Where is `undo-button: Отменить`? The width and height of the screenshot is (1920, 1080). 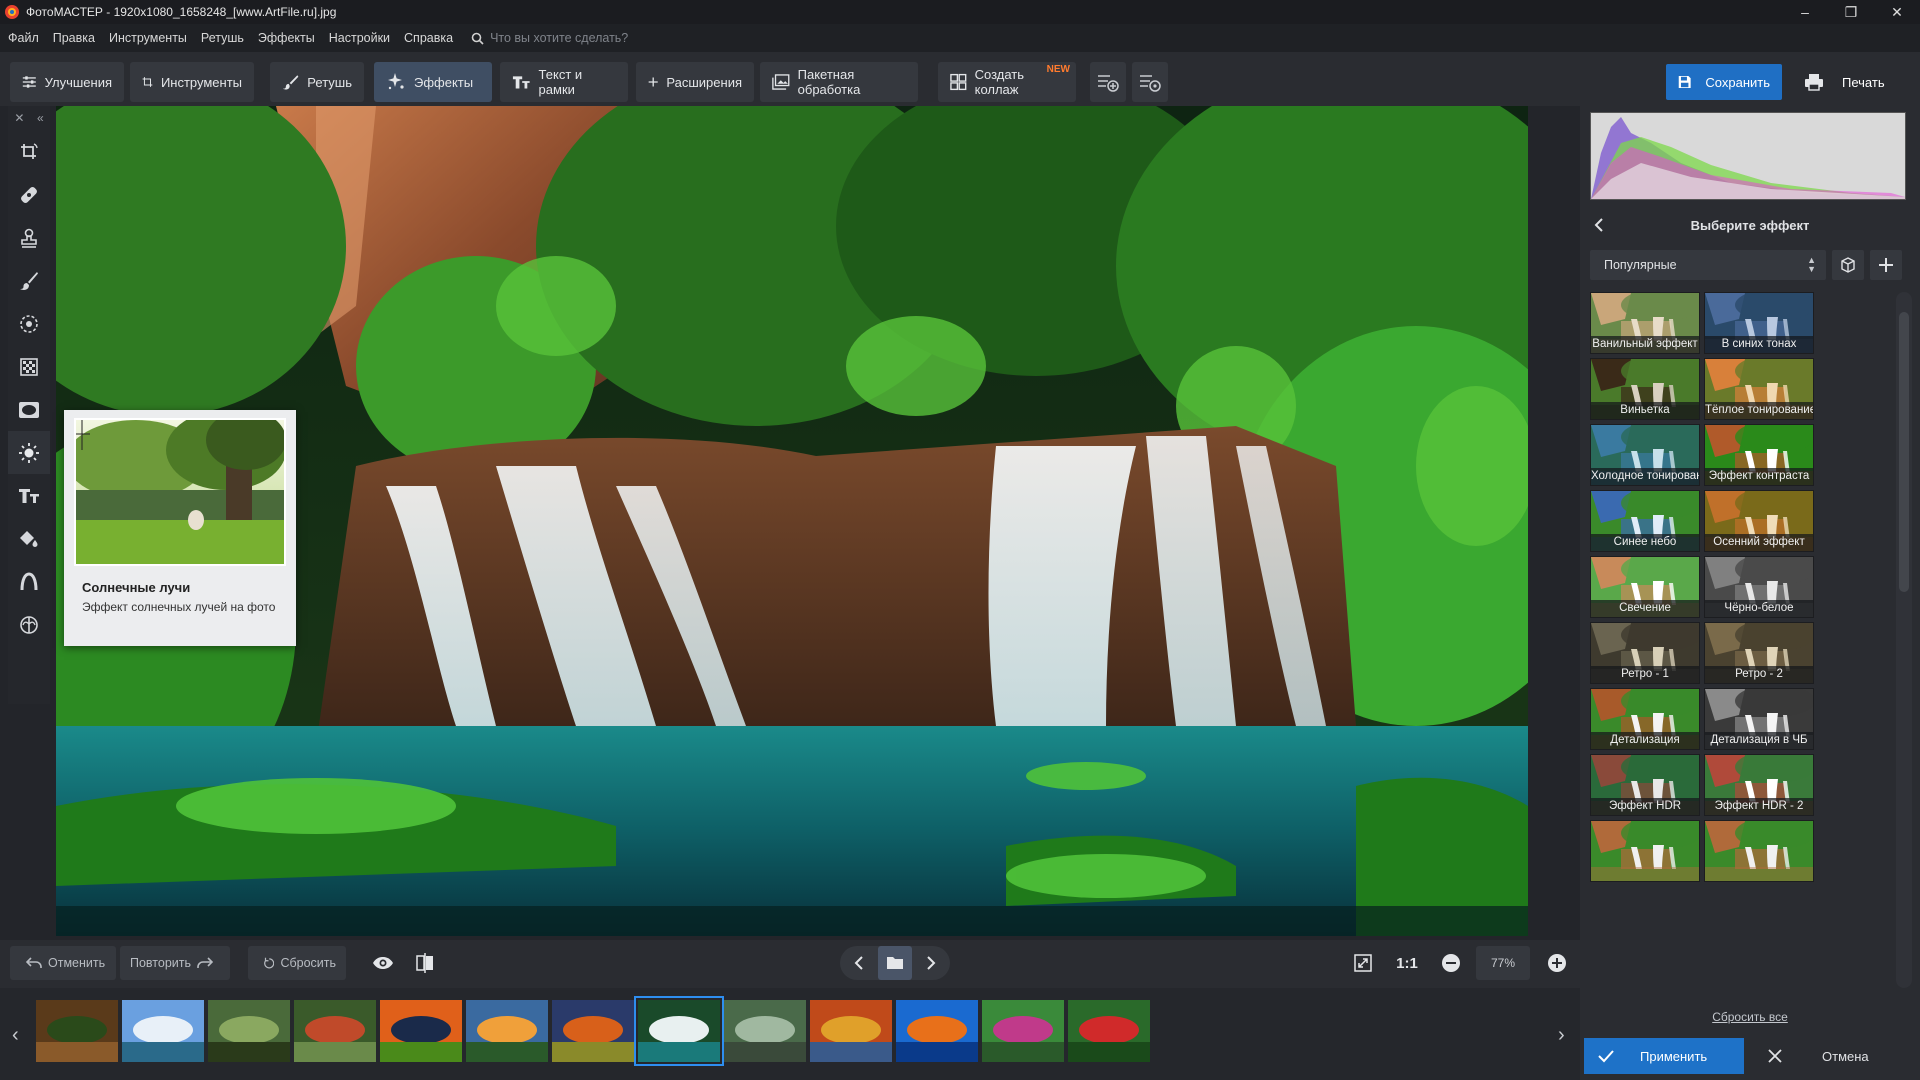
undo-button: Отменить is located at coordinates (63, 963).